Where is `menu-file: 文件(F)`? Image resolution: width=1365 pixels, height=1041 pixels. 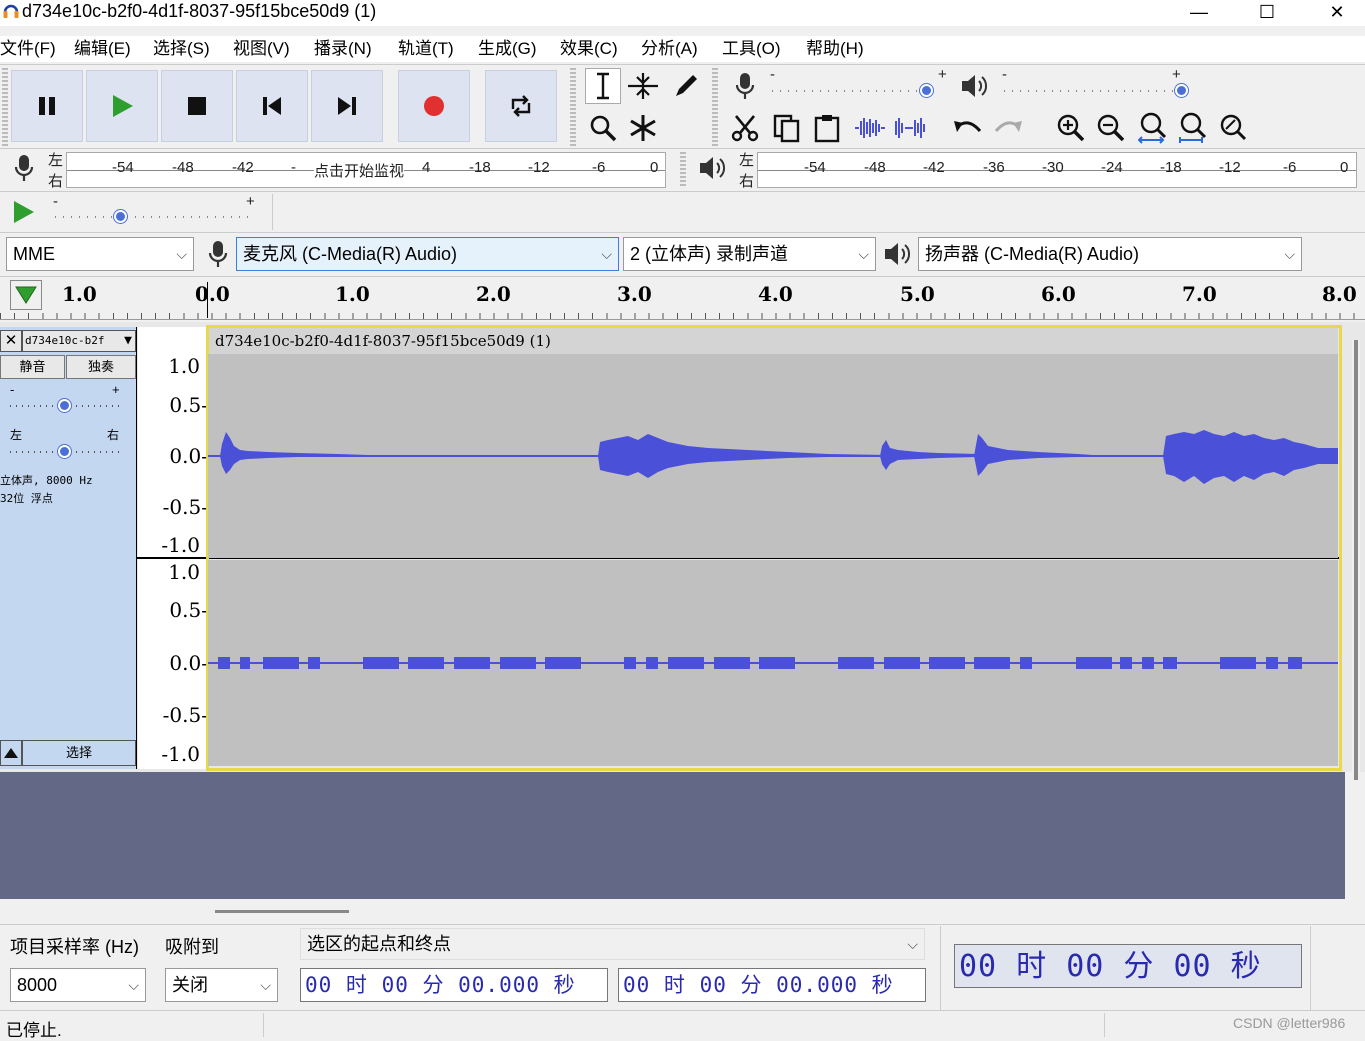 menu-file: 文件(F) is located at coordinates (28, 49).